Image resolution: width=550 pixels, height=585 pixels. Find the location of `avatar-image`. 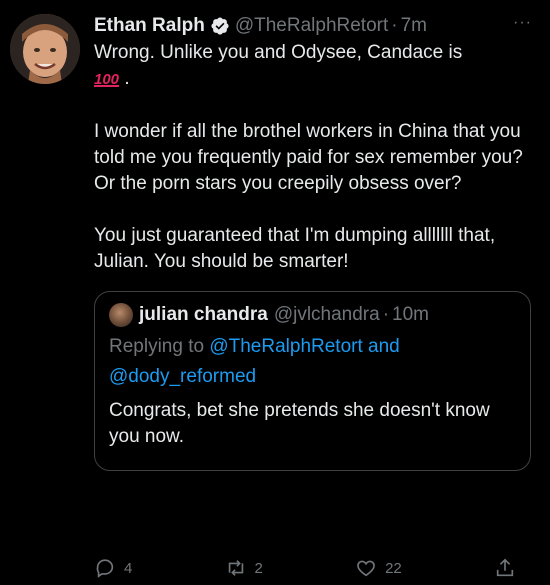

avatar-image is located at coordinates (45, 49).